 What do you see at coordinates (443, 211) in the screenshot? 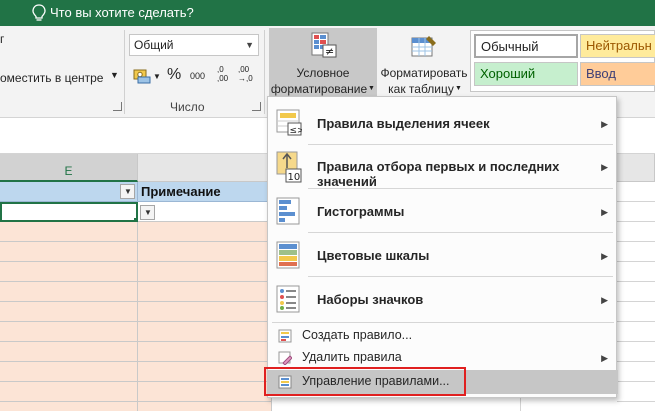
I see `menu-item-data-bars: Гистограммы ▶` at bounding box center [443, 211].